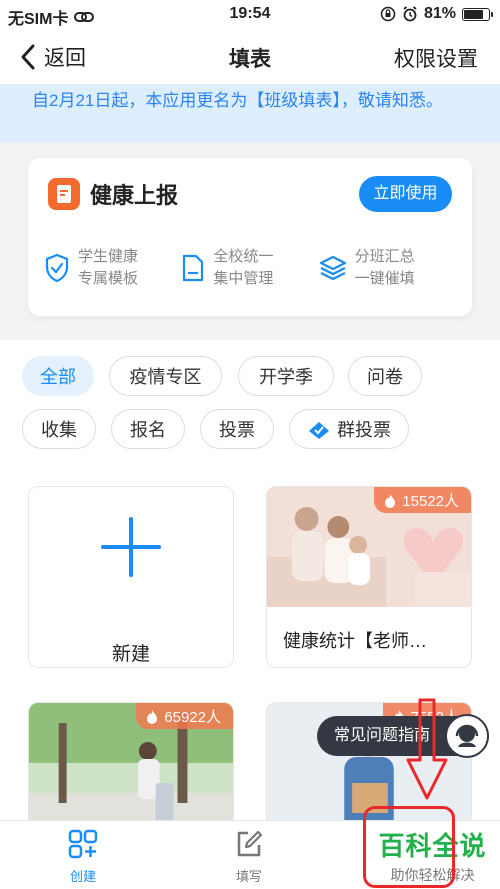  I want to click on feature-line: 全校统一, so click(243, 256).